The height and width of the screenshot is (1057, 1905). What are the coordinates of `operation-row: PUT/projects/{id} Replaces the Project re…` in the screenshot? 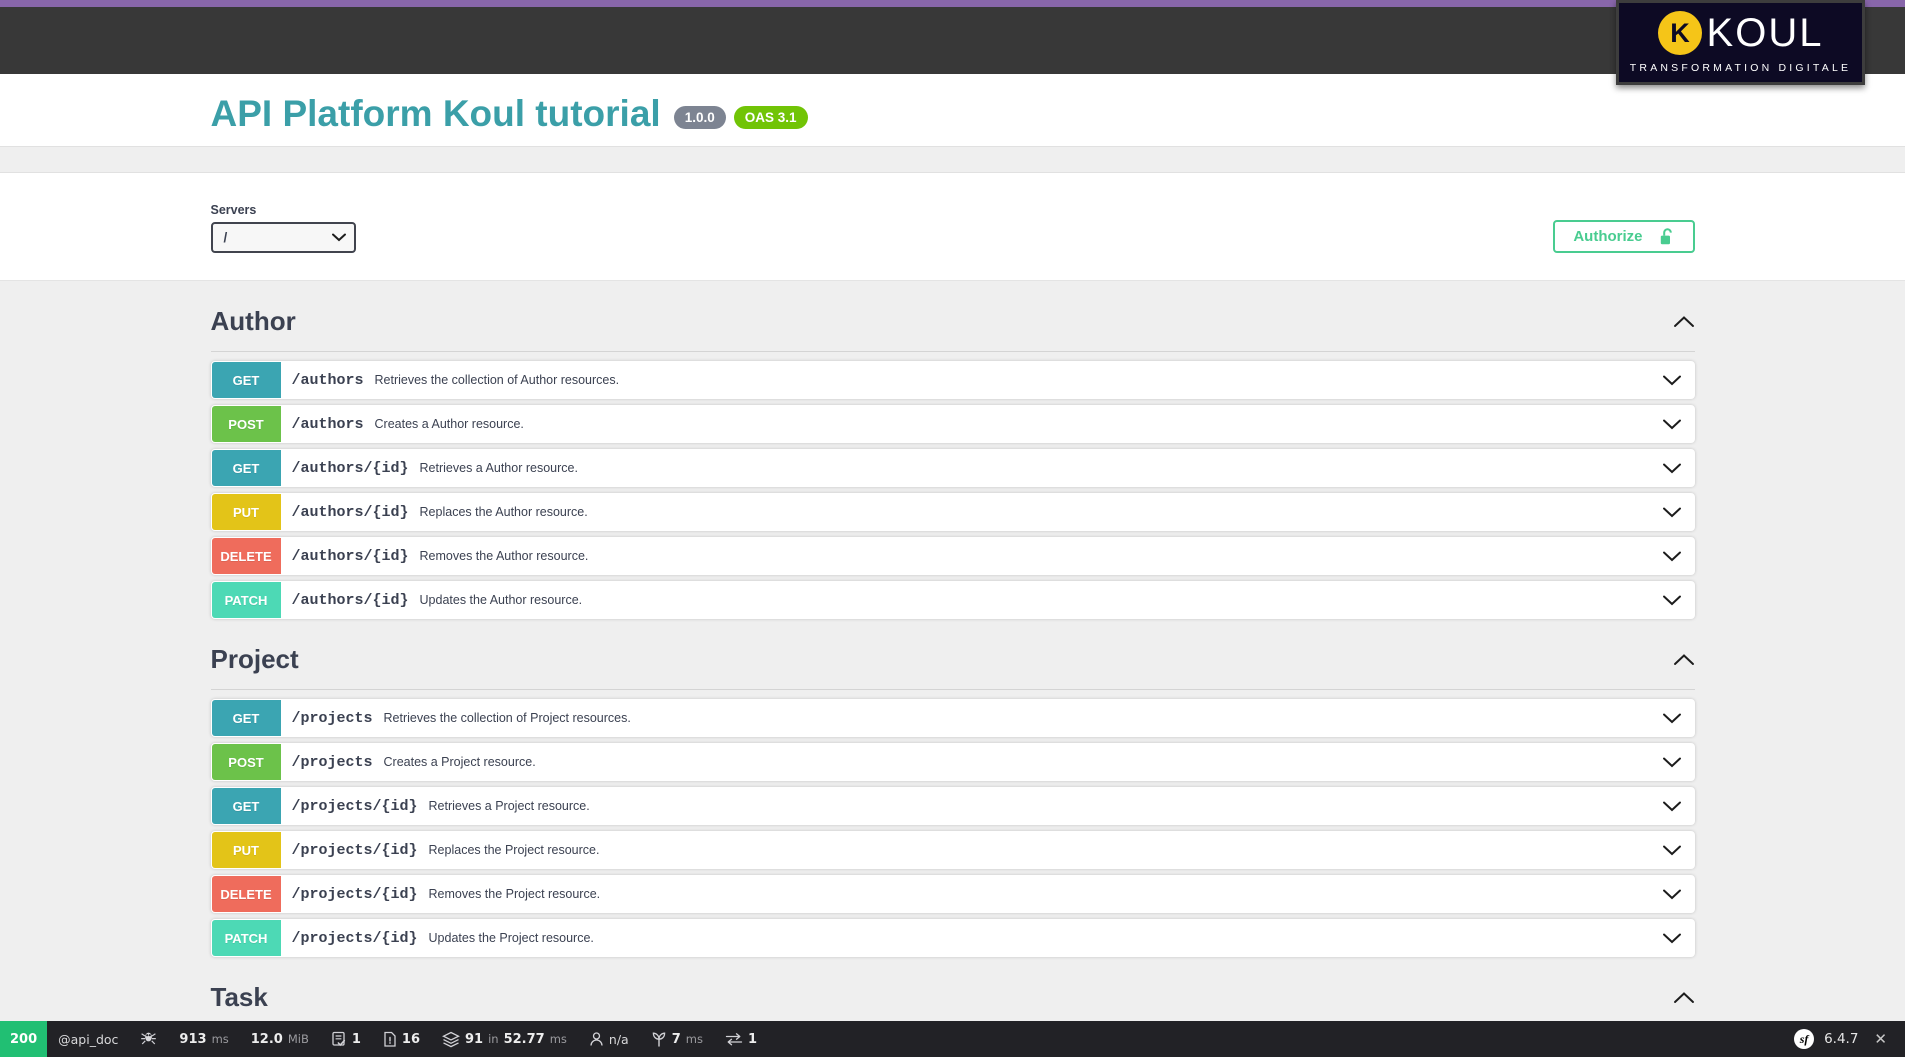 It's located at (952, 850).